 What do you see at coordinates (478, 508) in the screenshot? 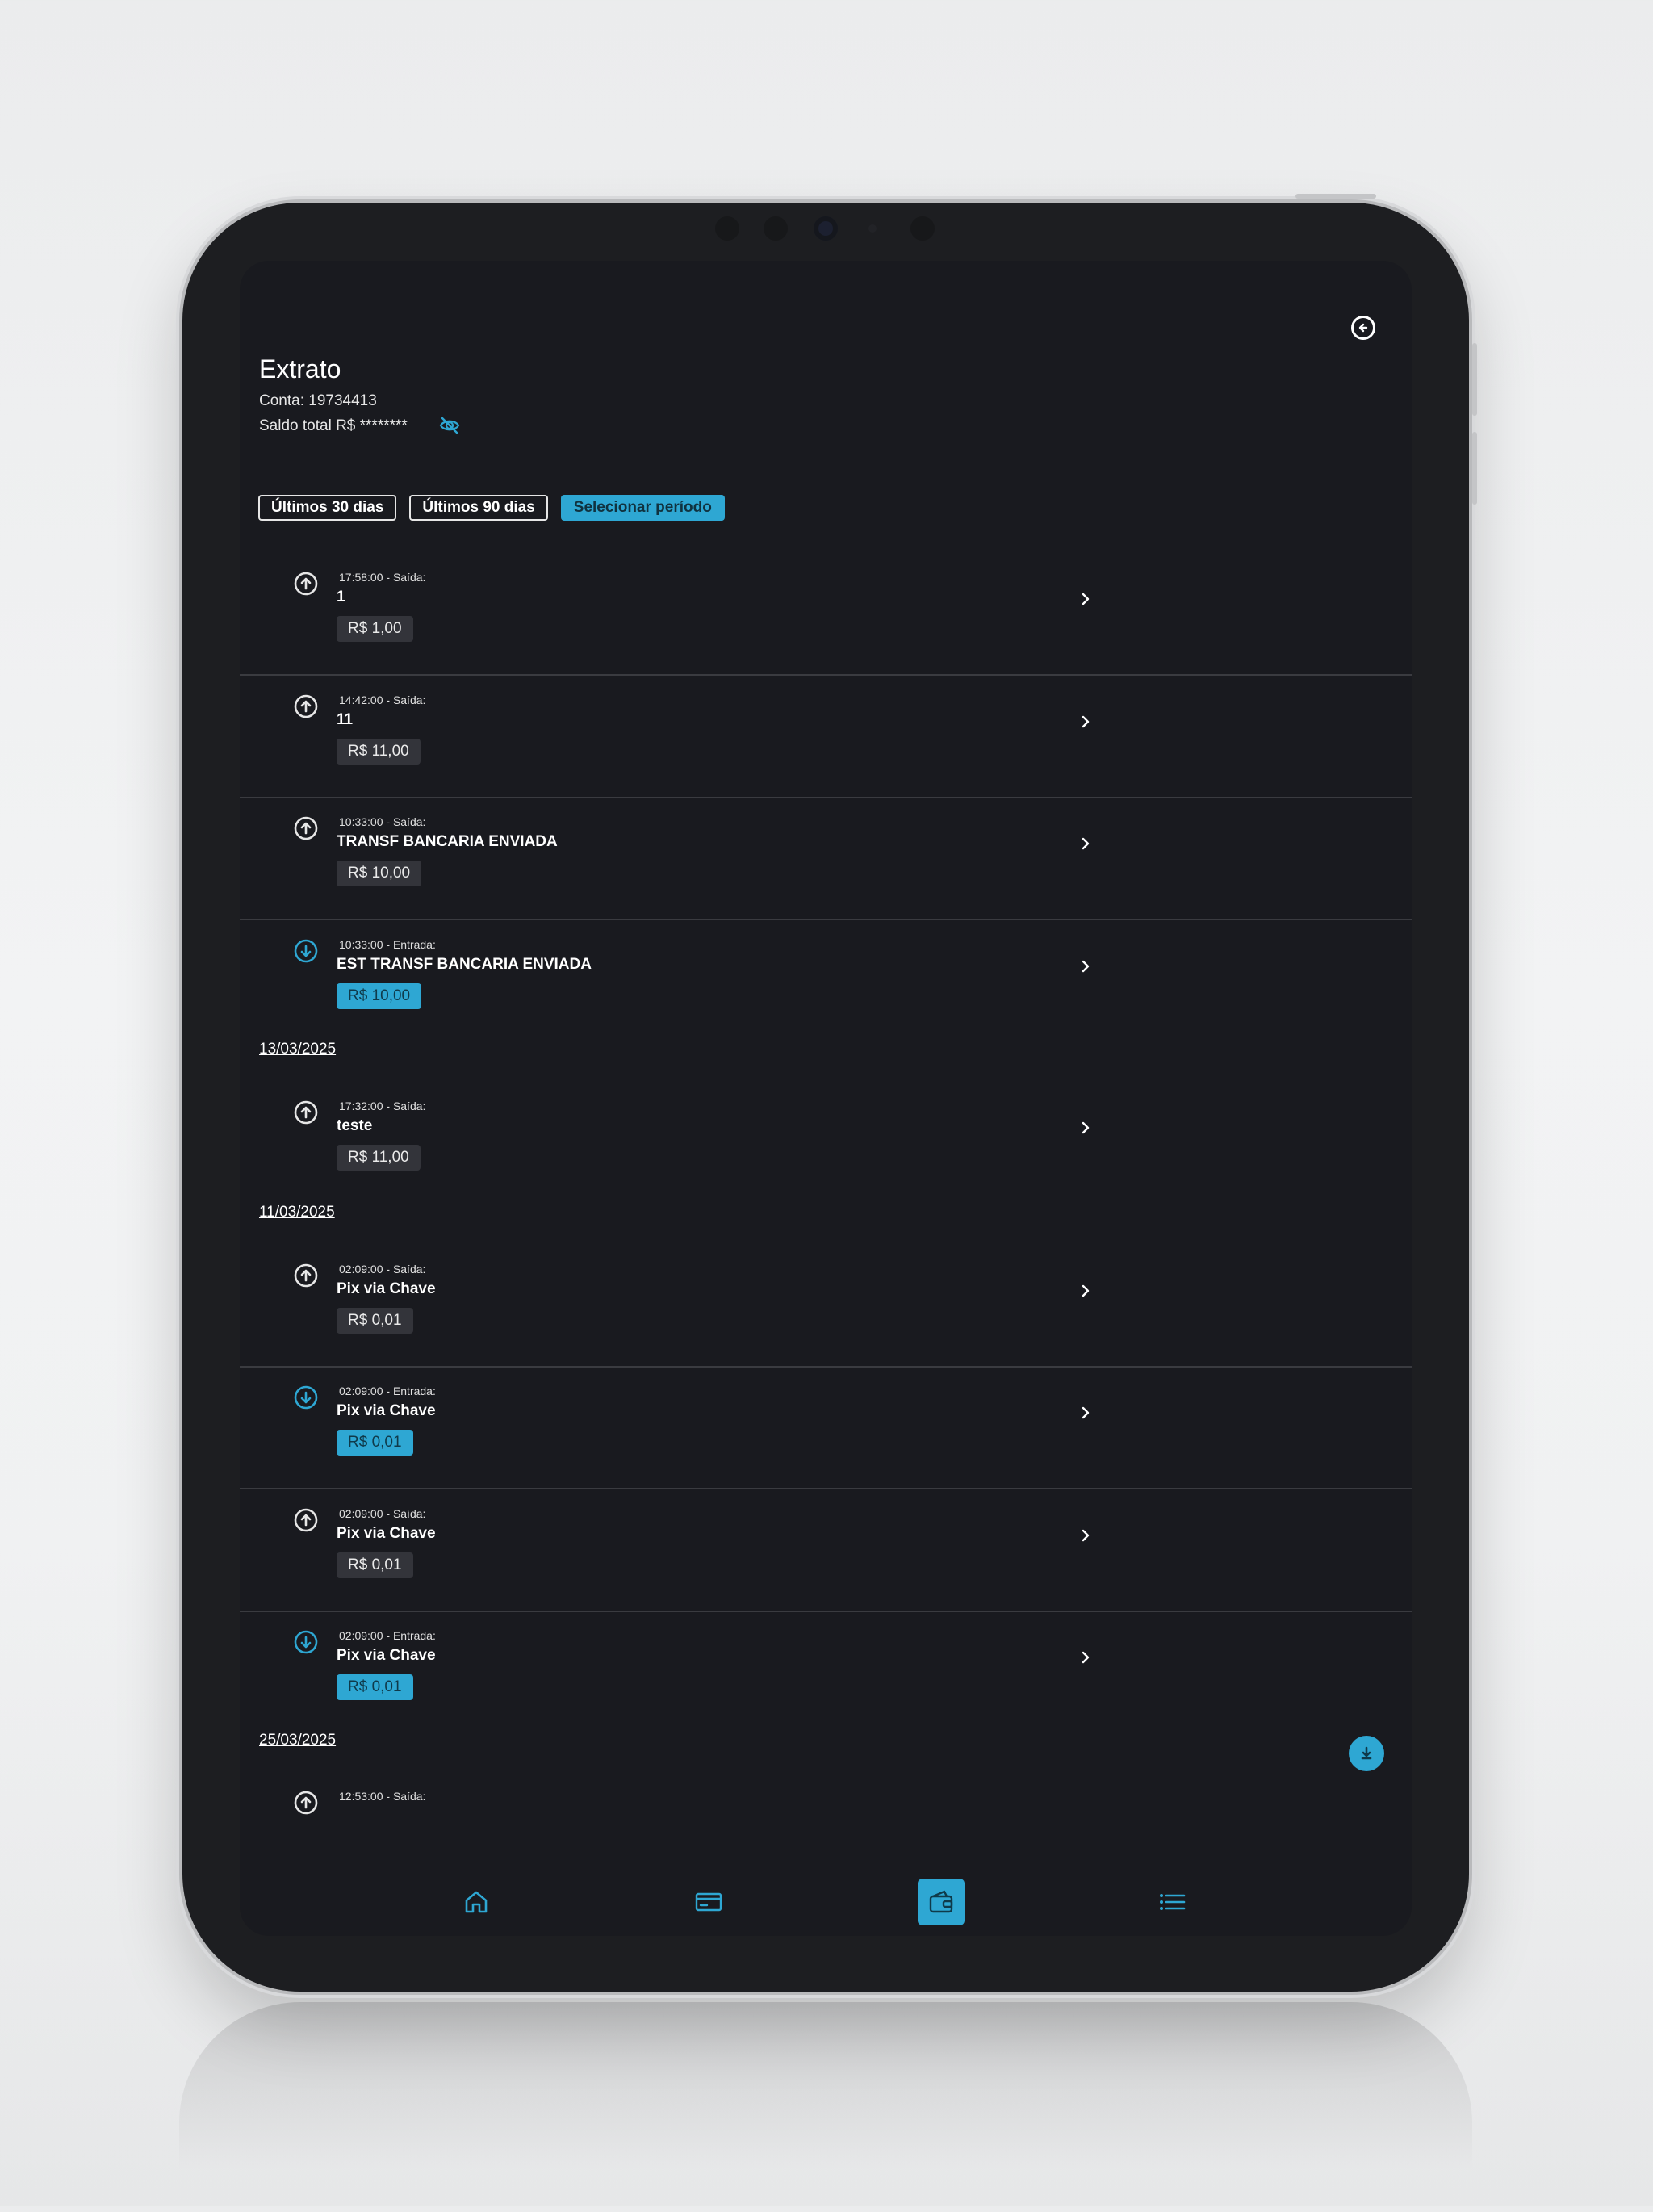
I see `filter-last-90-days: Últimos 90 dias` at bounding box center [478, 508].